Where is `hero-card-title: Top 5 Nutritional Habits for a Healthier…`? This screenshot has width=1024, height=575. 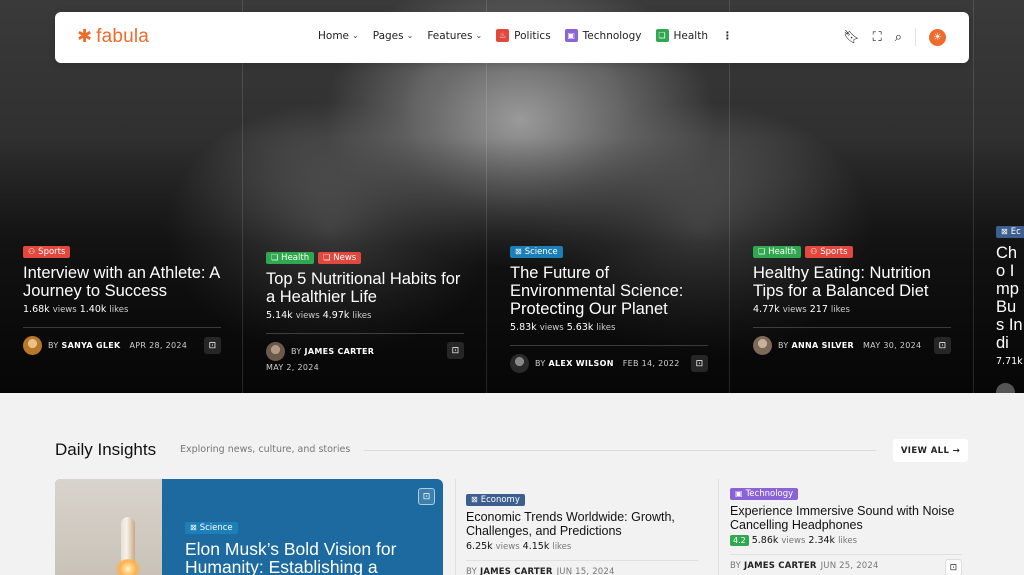 hero-card-title: Top 5 Nutritional Habits for a Healthier… is located at coordinates (366, 288).